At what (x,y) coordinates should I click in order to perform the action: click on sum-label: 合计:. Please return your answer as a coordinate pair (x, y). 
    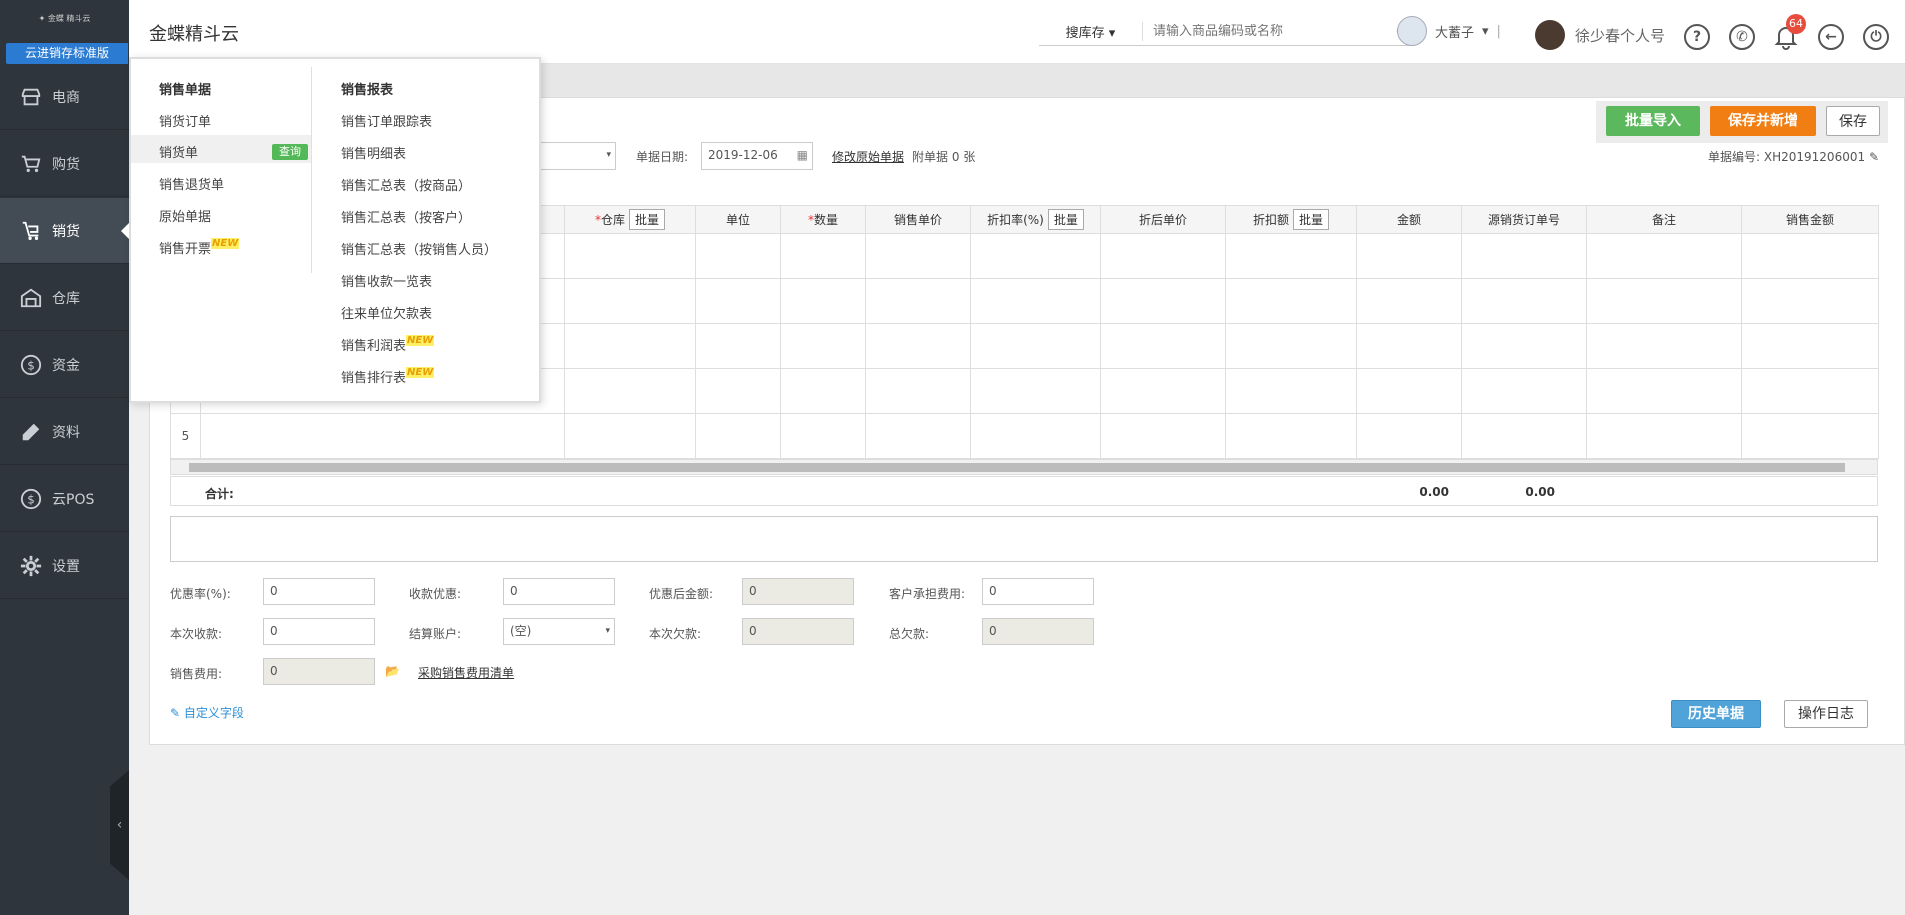
    Looking at the image, I should click on (219, 494).